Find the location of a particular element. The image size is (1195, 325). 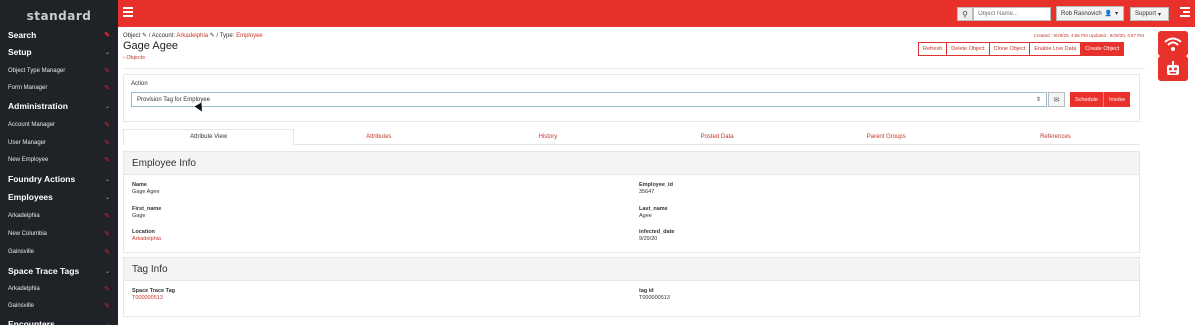

sidebar-item: Encounters ⌄ is located at coordinates (59, 320).